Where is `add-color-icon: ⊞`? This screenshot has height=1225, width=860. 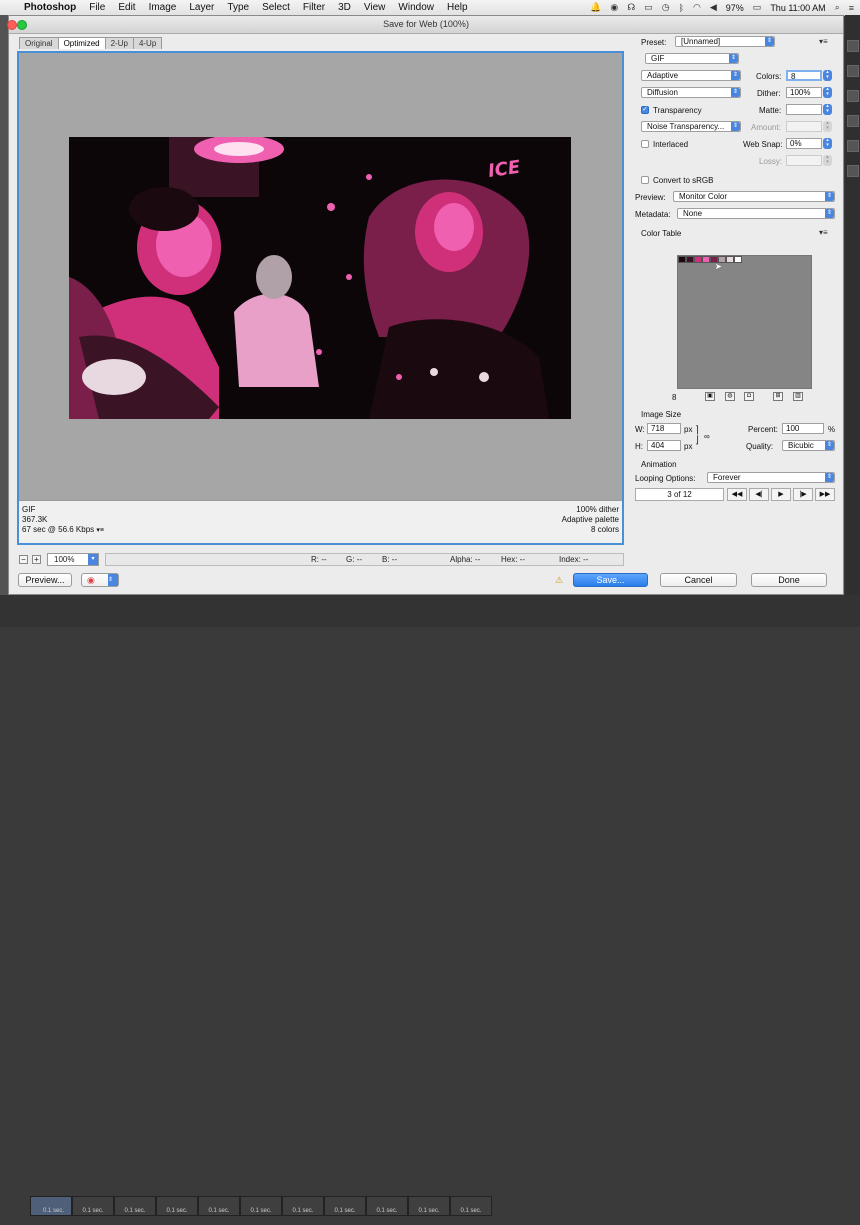
add-color-icon: ⊞ is located at coordinates (778, 396).